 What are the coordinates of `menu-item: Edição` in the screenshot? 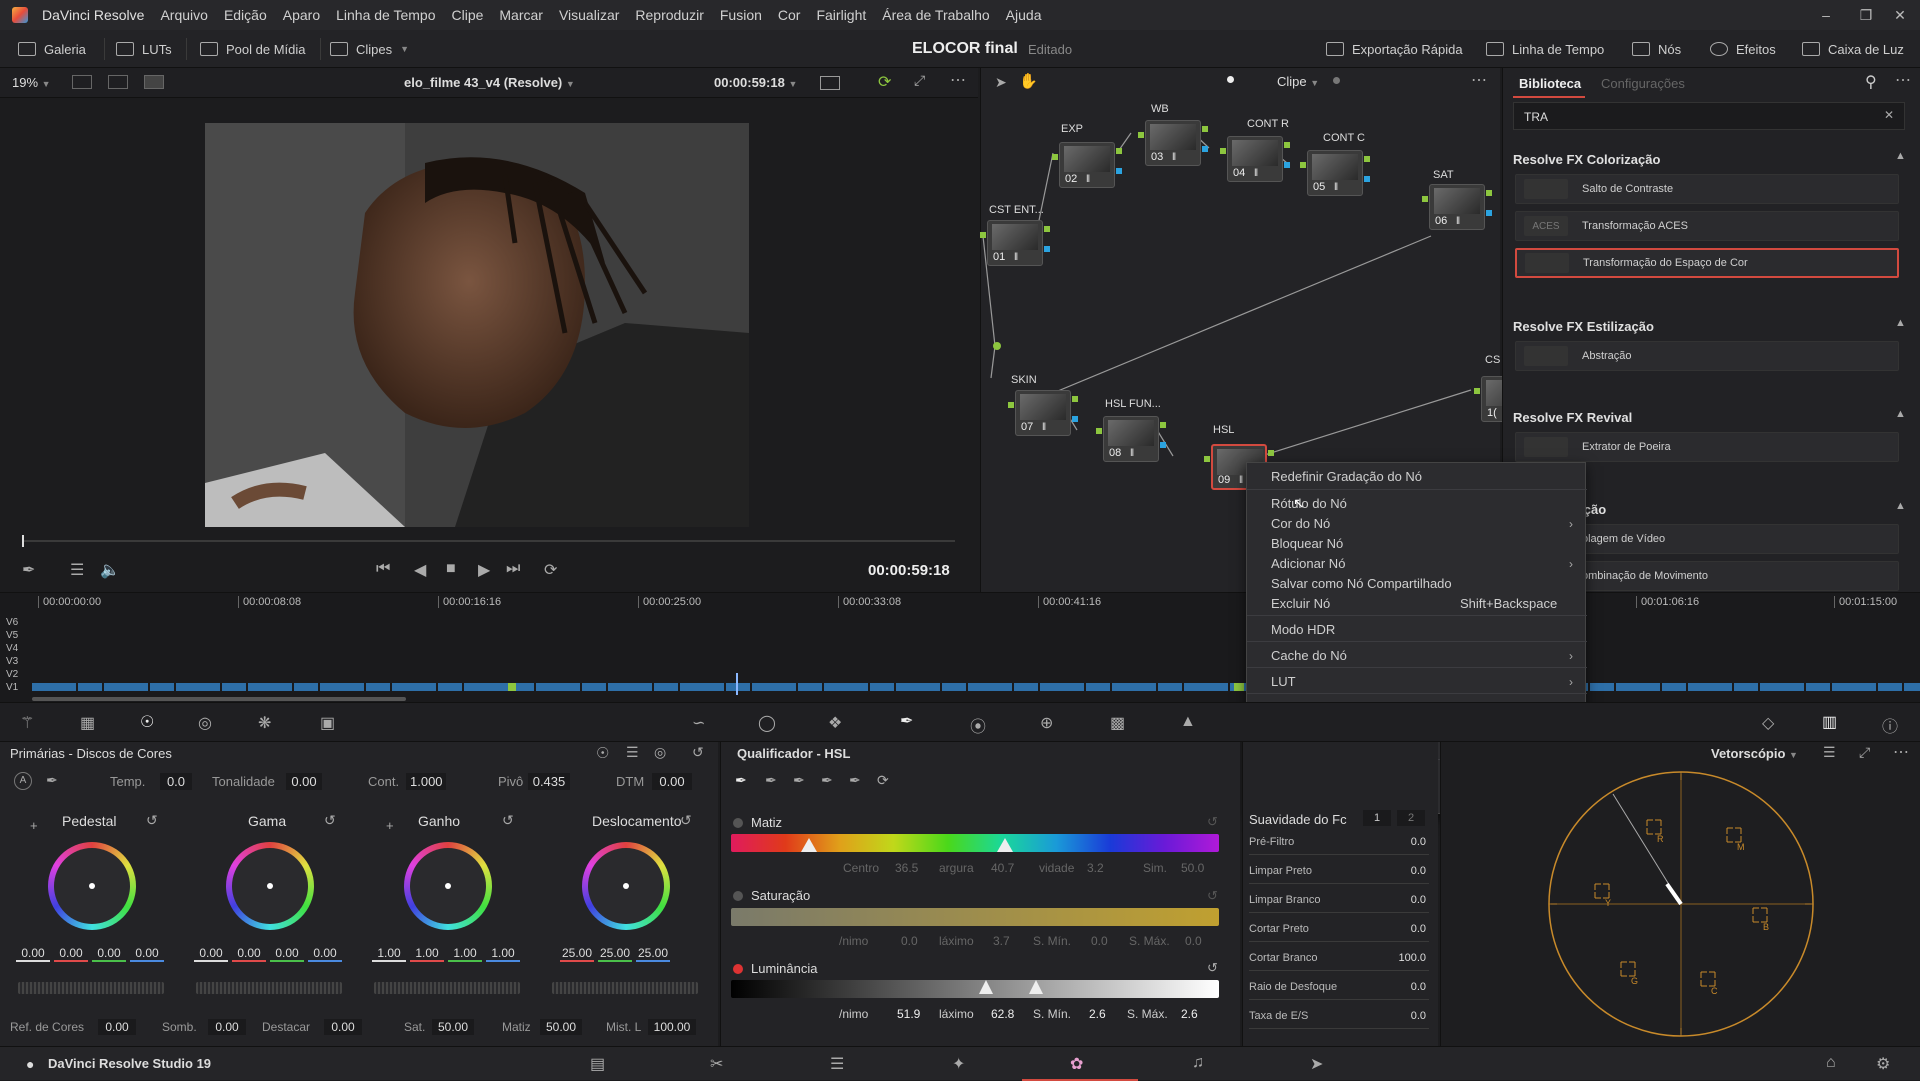 It's located at (245, 15).